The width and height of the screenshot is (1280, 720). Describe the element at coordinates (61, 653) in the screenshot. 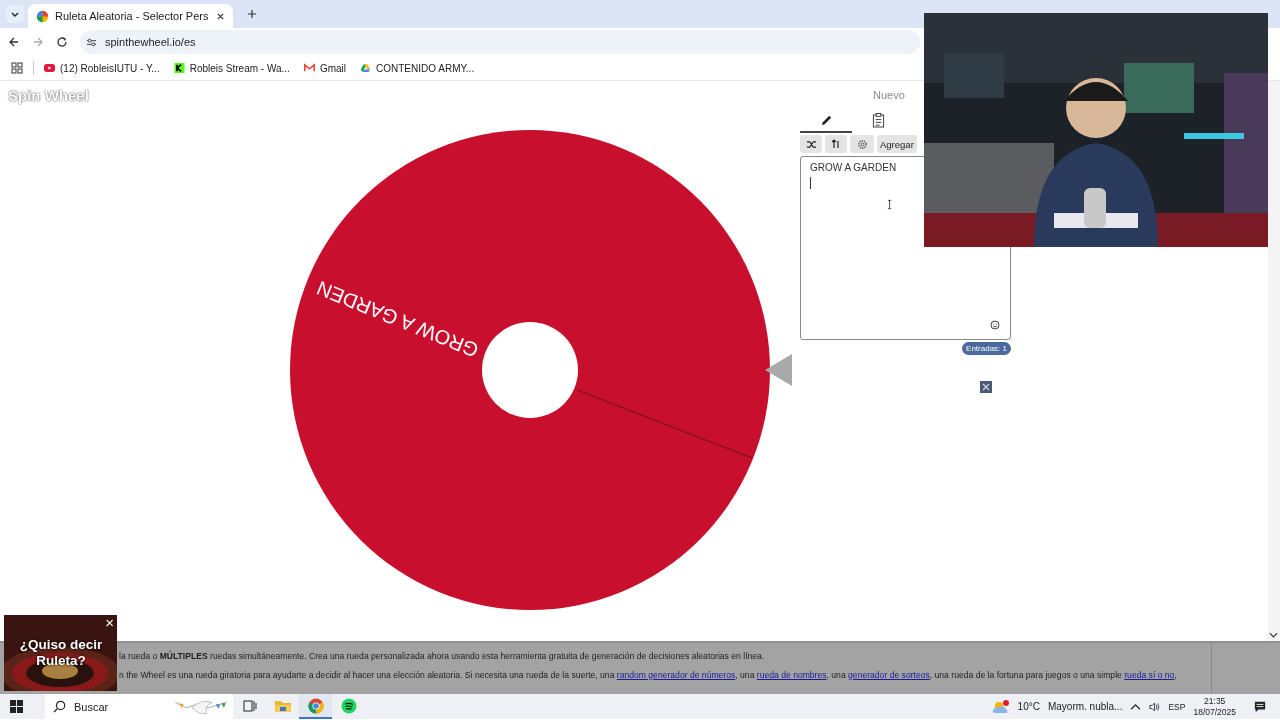

I see `ad-headline: ¿Quiso decir Ruleta?` at that location.